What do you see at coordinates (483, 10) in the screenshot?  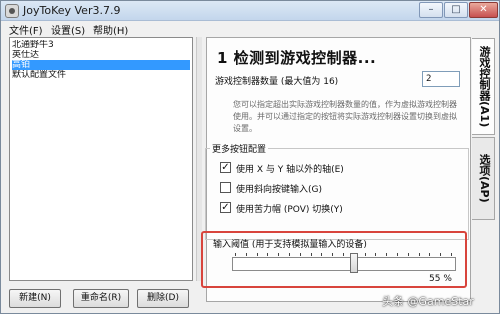 I see `close-button: ✕` at bounding box center [483, 10].